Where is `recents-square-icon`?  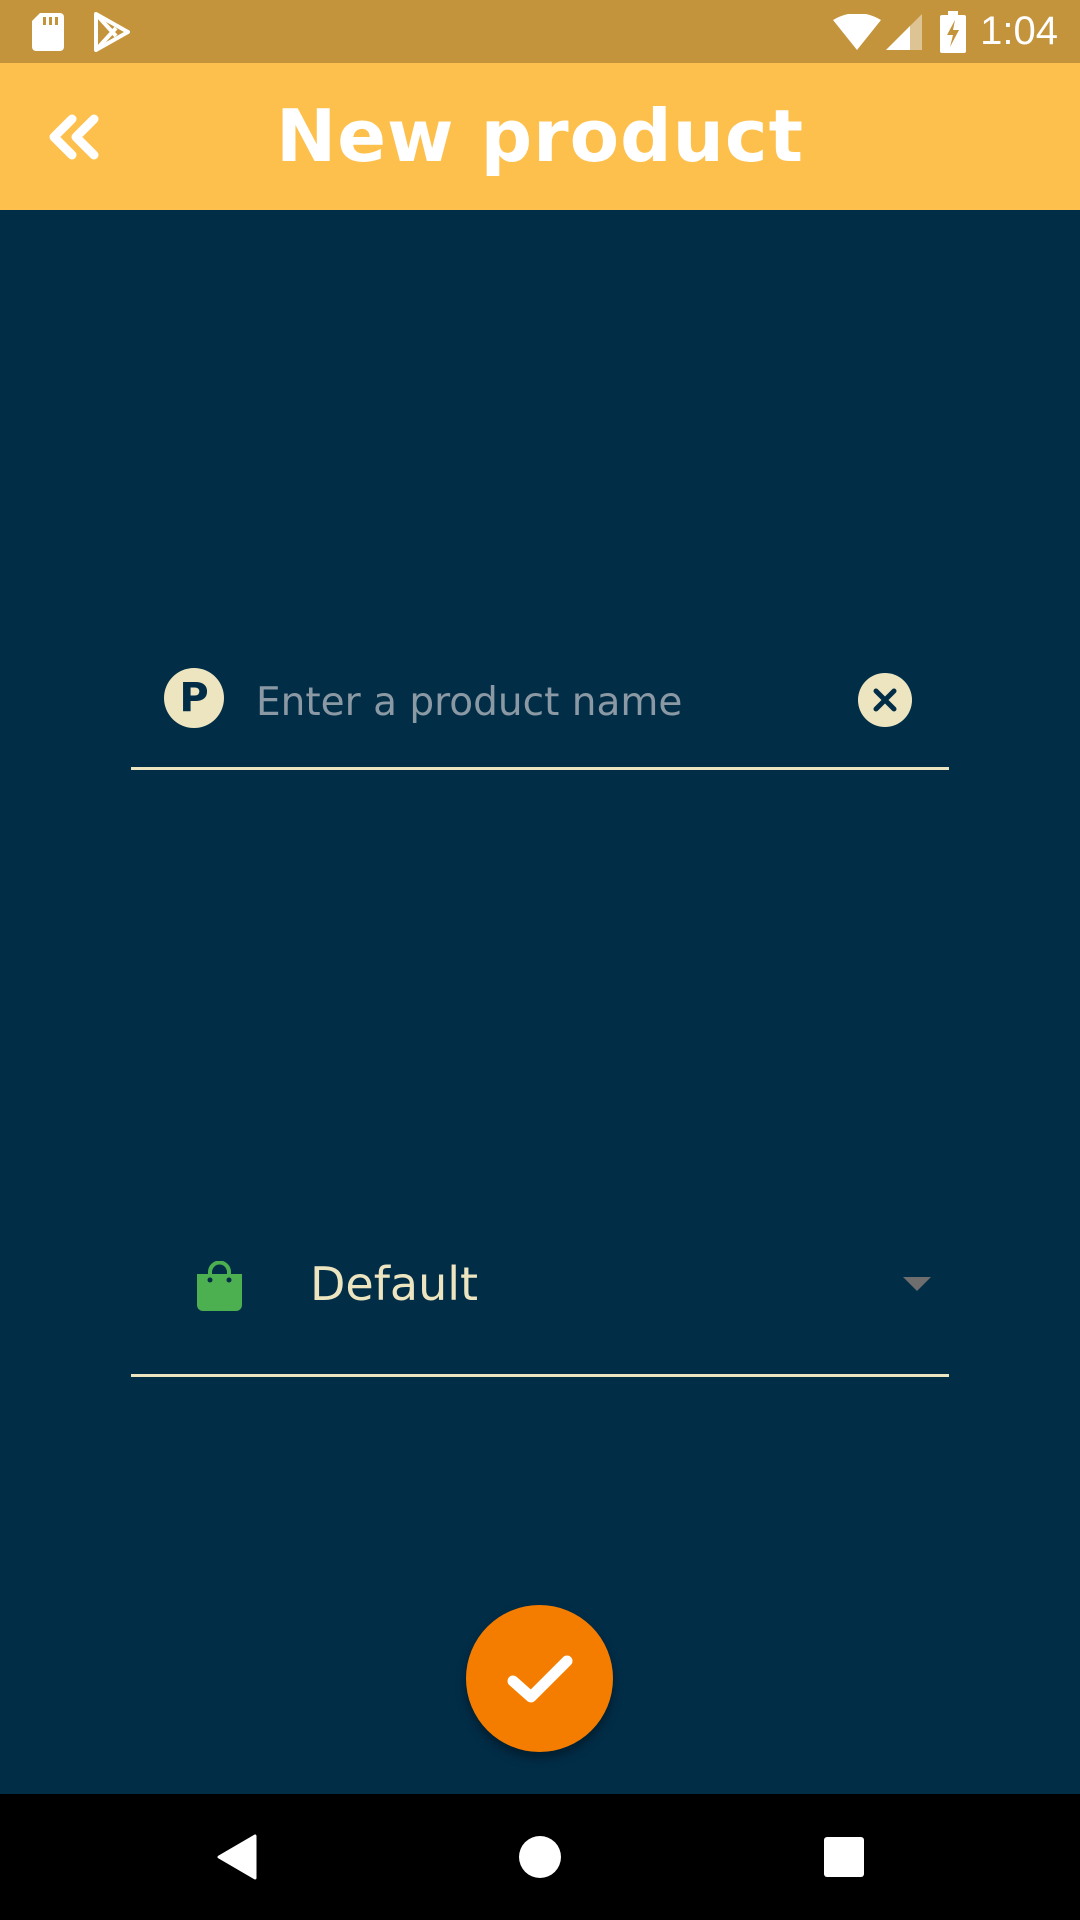 recents-square-icon is located at coordinates (844, 1857).